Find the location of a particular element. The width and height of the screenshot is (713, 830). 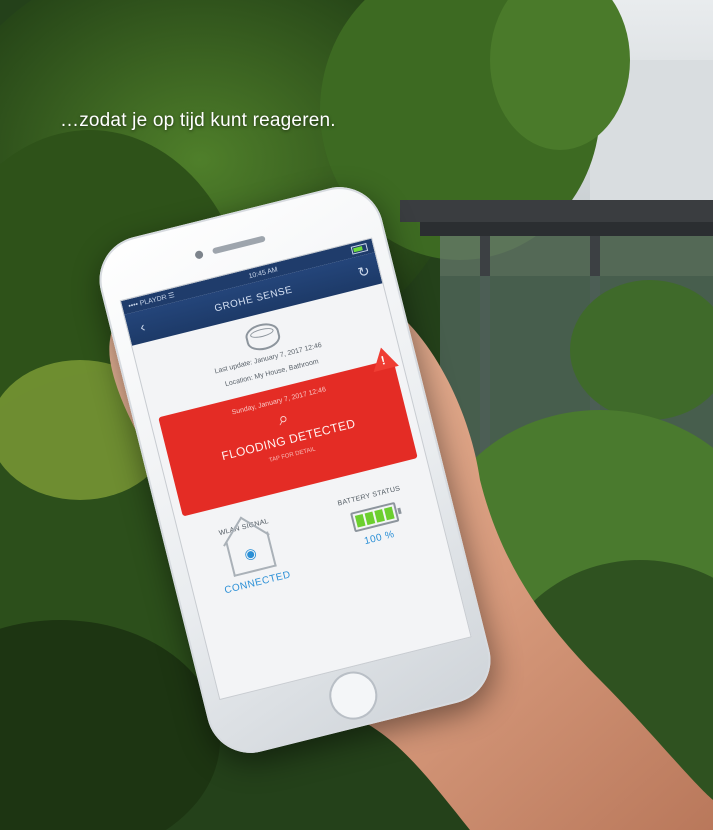

caption-text: …zodat je op tijd kunt reageren. is located at coordinates (198, 120).